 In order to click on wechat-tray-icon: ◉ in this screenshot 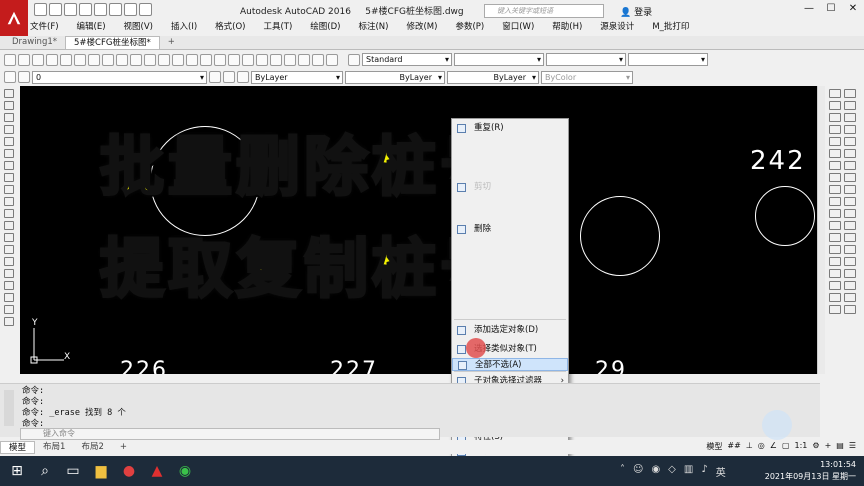, I will do `click(655, 471)`.